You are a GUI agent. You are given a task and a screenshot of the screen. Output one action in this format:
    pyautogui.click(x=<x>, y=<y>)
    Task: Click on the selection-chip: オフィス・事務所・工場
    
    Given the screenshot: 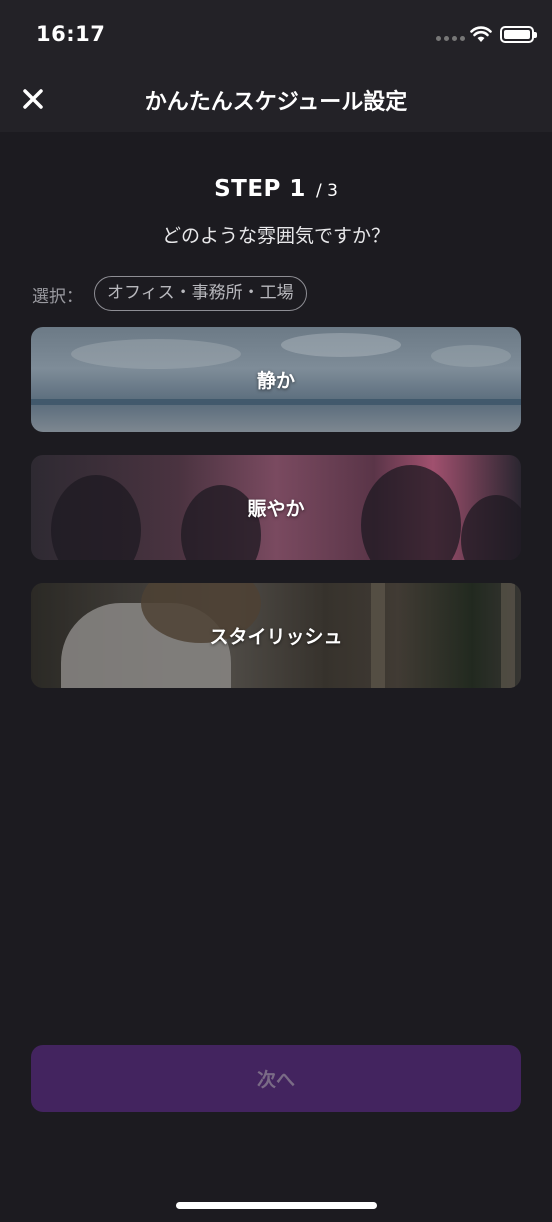 What is the action you would take?
    pyautogui.click(x=200, y=293)
    